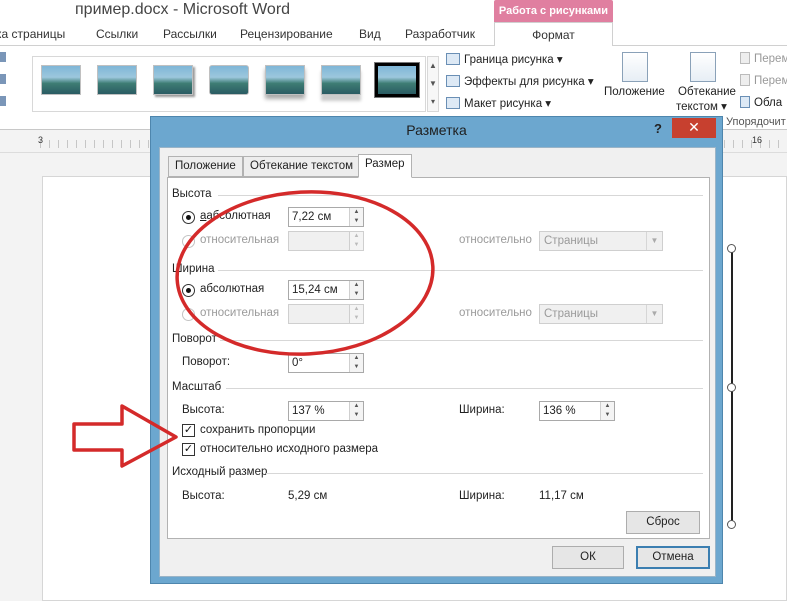  Describe the element at coordinates (745, 102) in the screenshot. I see `selection-pane-icon` at that location.